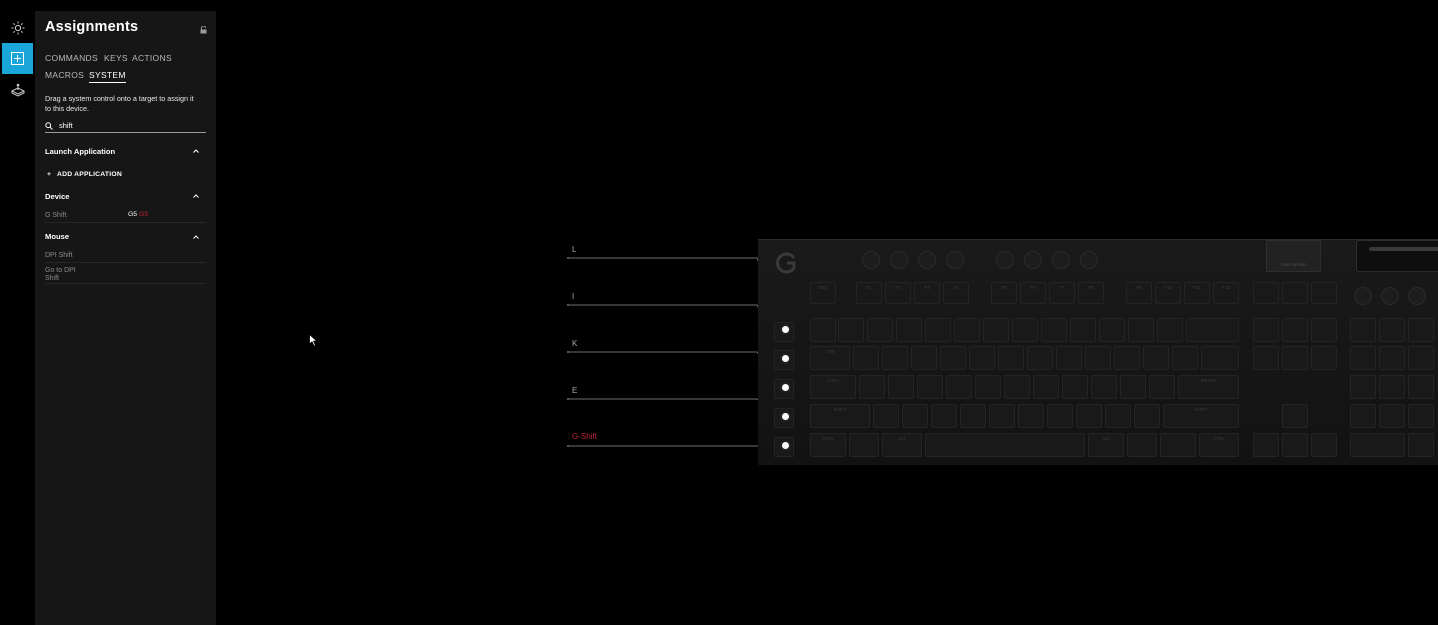 Image resolution: width=1438 pixels, height=625 pixels. I want to click on key-f11: F11, so click(1197, 293).